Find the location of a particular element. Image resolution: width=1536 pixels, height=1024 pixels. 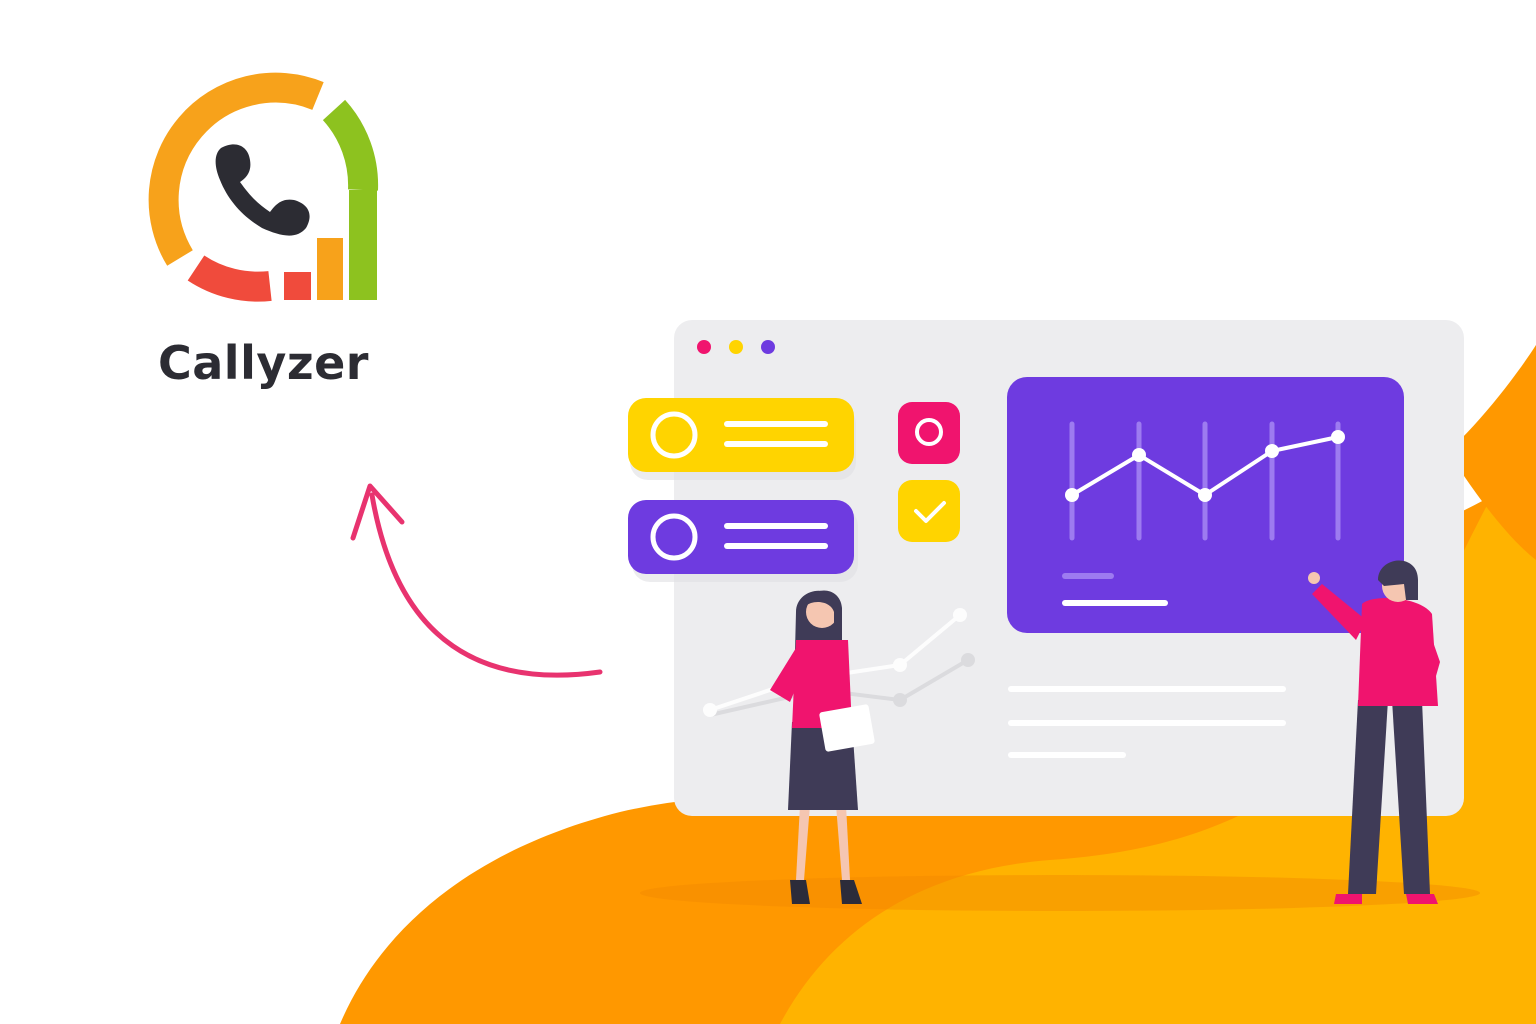

logo-bar-orange is located at coordinates (330, 269).